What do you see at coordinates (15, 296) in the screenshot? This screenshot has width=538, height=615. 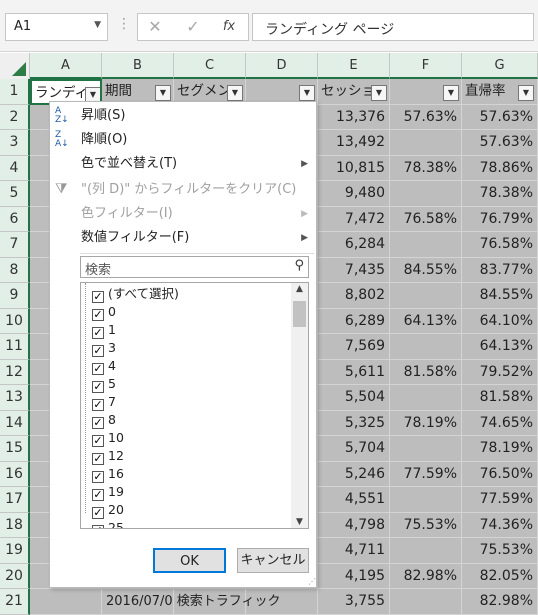 I see `row-header: 9` at bounding box center [15, 296].